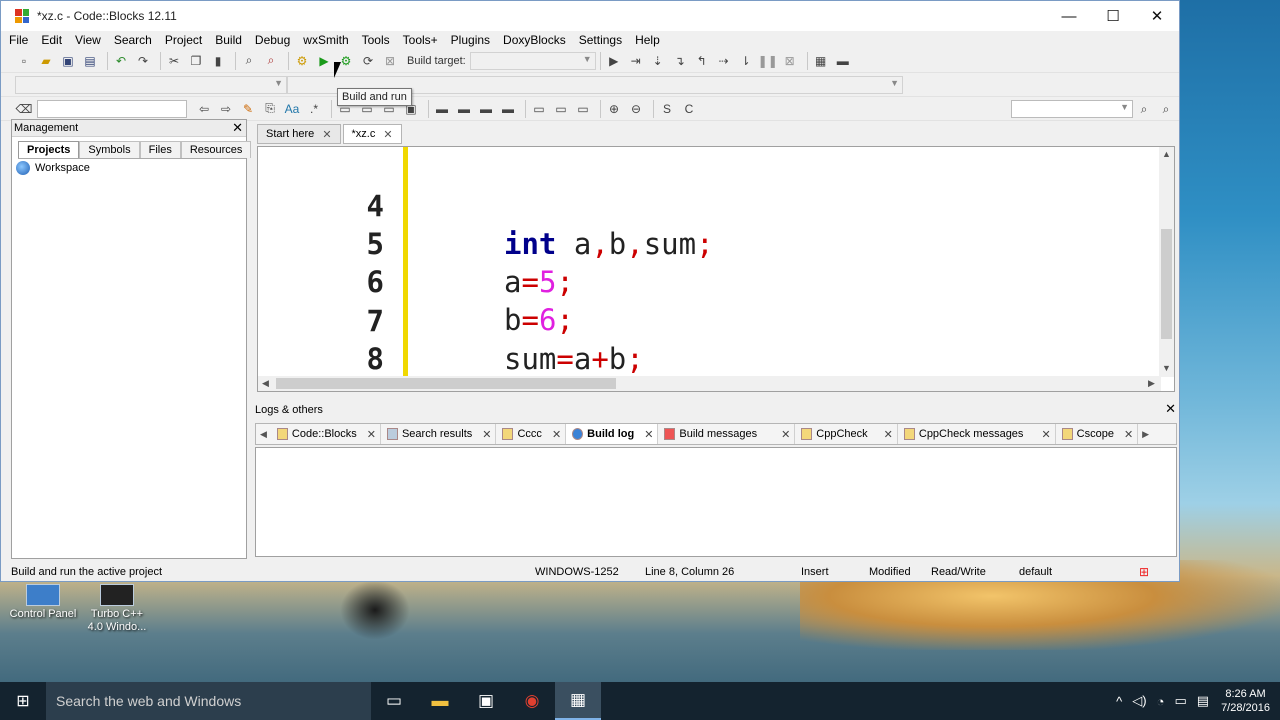 The width and height of the screenshot is (1280, 720). I want to click on info-icon: ▬, so click(843, 61).